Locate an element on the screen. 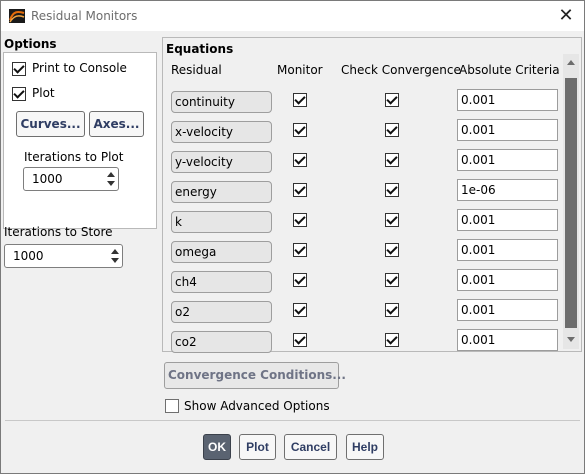 The image size is (585, 474). divider is located at coordinates (292, 420).